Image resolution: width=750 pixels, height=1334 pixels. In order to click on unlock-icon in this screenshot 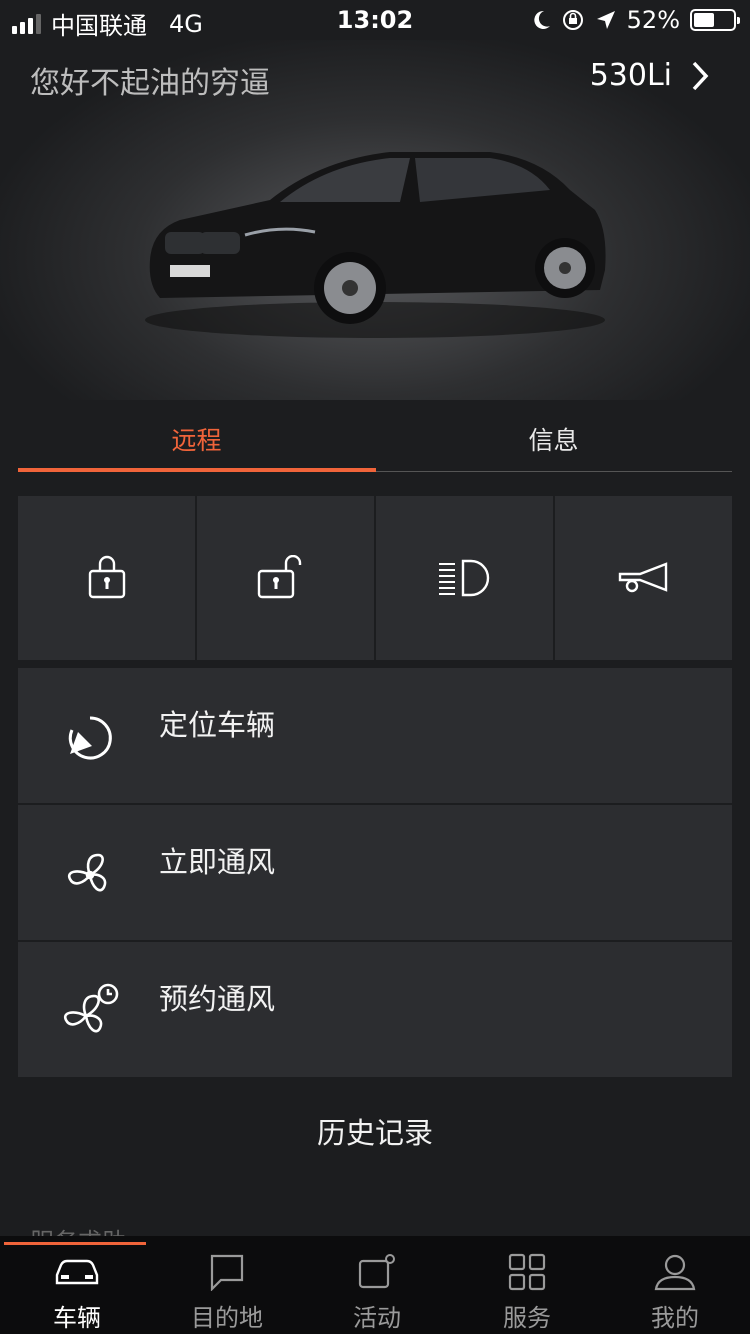, I will do `click(279, 577)`.